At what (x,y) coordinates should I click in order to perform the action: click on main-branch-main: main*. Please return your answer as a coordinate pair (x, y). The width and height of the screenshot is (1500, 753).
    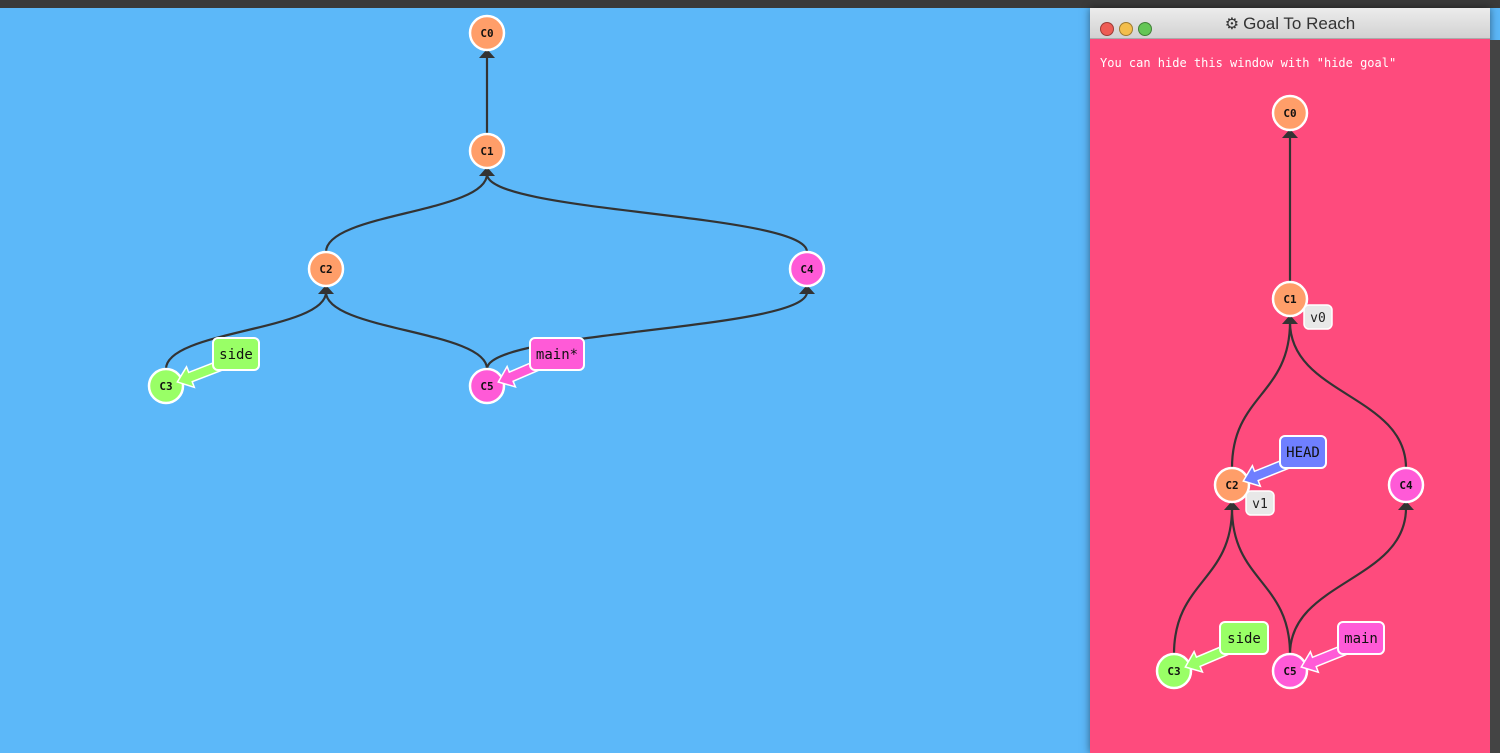
    Looking at the image, I should click on (541, 363).